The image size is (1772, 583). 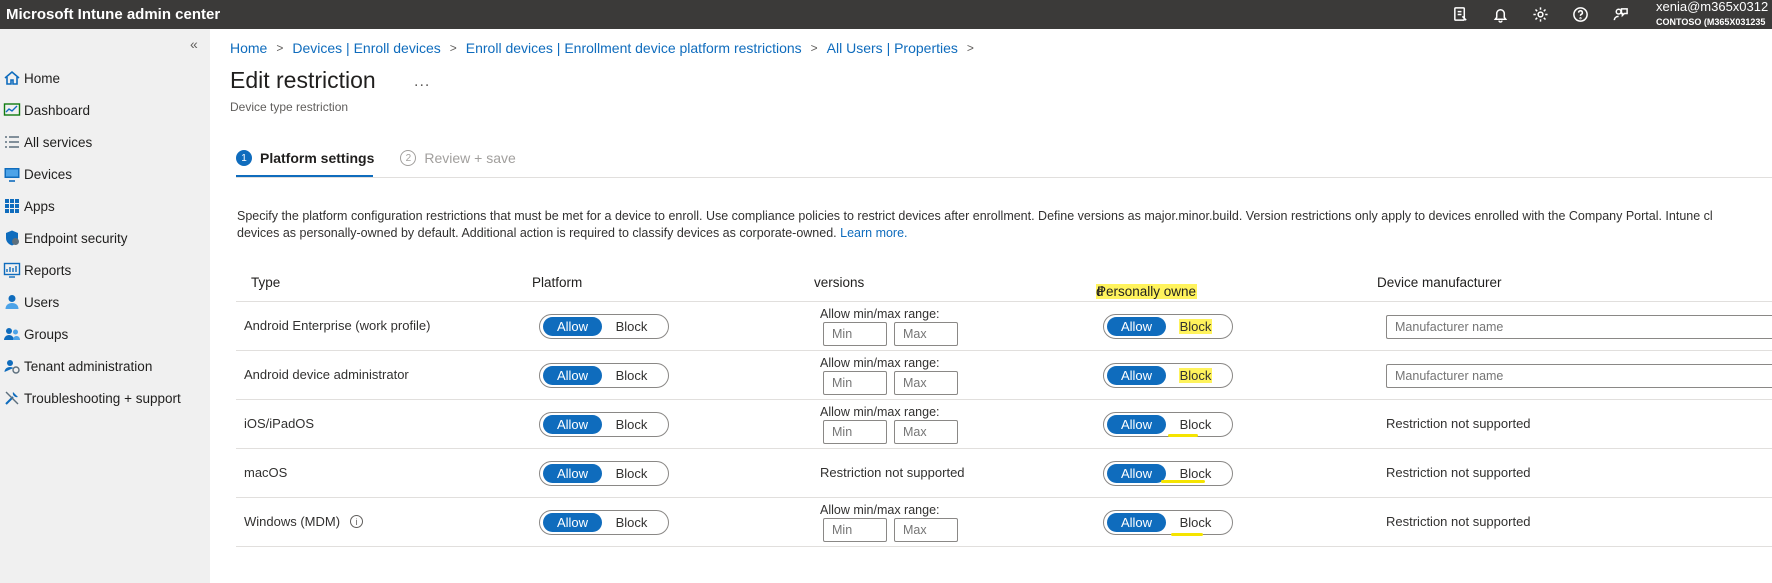 I want to click on step-review-save: 2 Review + save, so click(x=458, y=158).